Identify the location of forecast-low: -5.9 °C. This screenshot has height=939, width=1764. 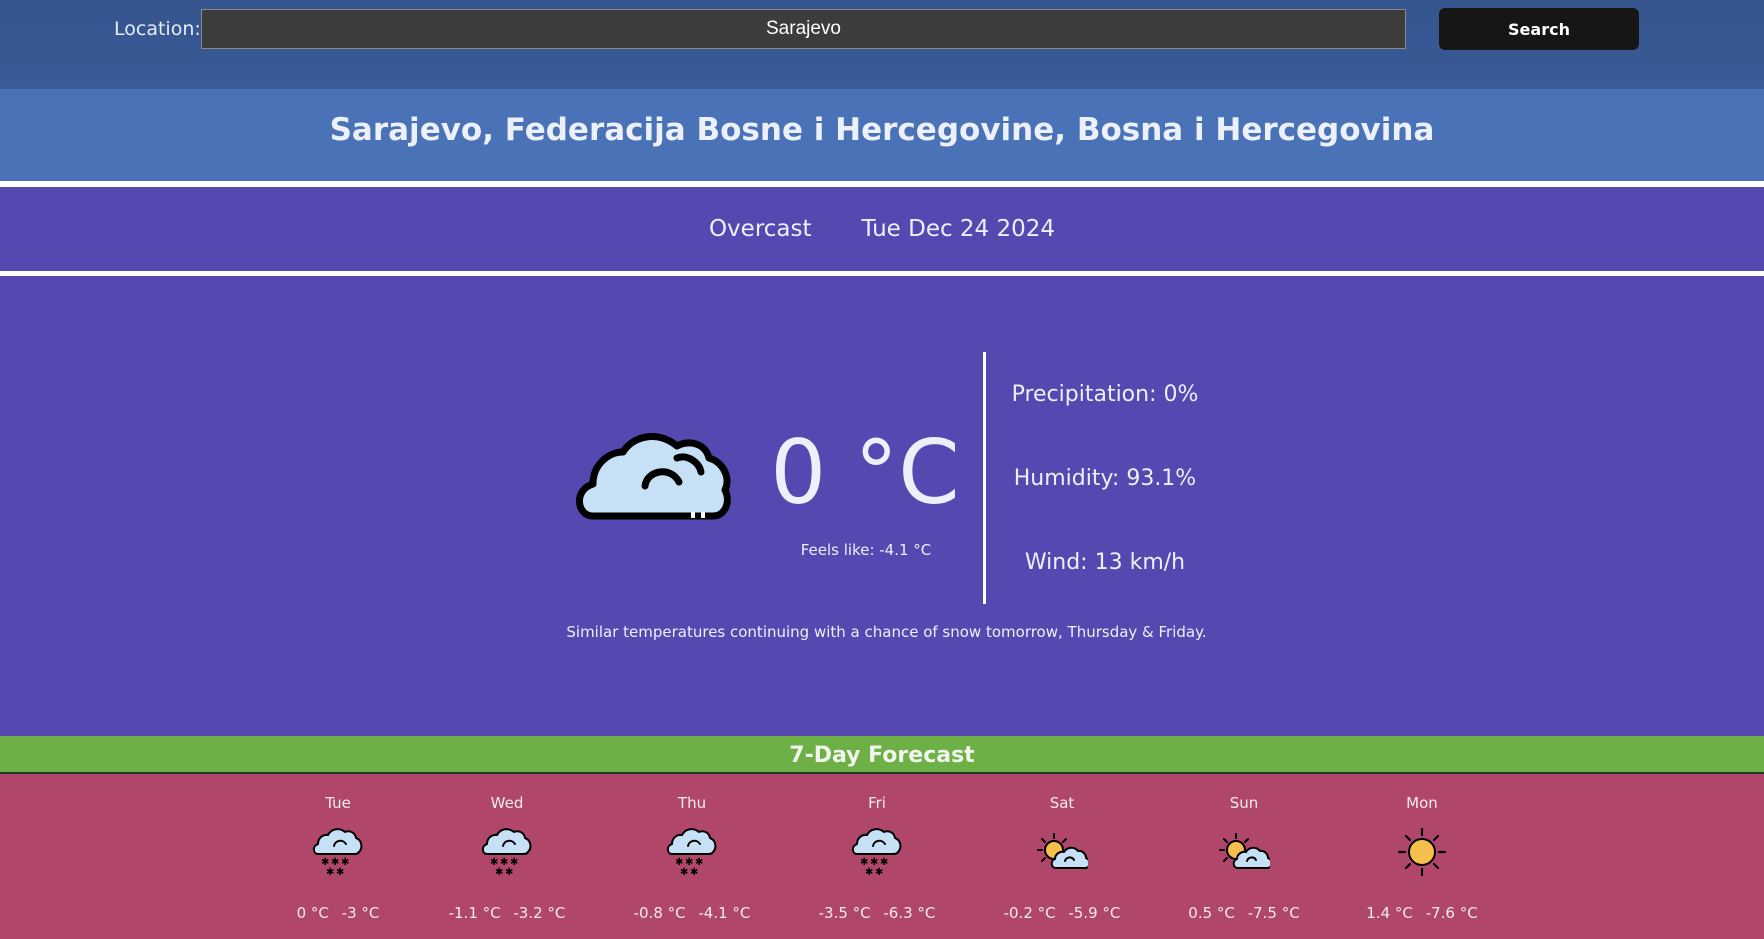
(1094, 913).